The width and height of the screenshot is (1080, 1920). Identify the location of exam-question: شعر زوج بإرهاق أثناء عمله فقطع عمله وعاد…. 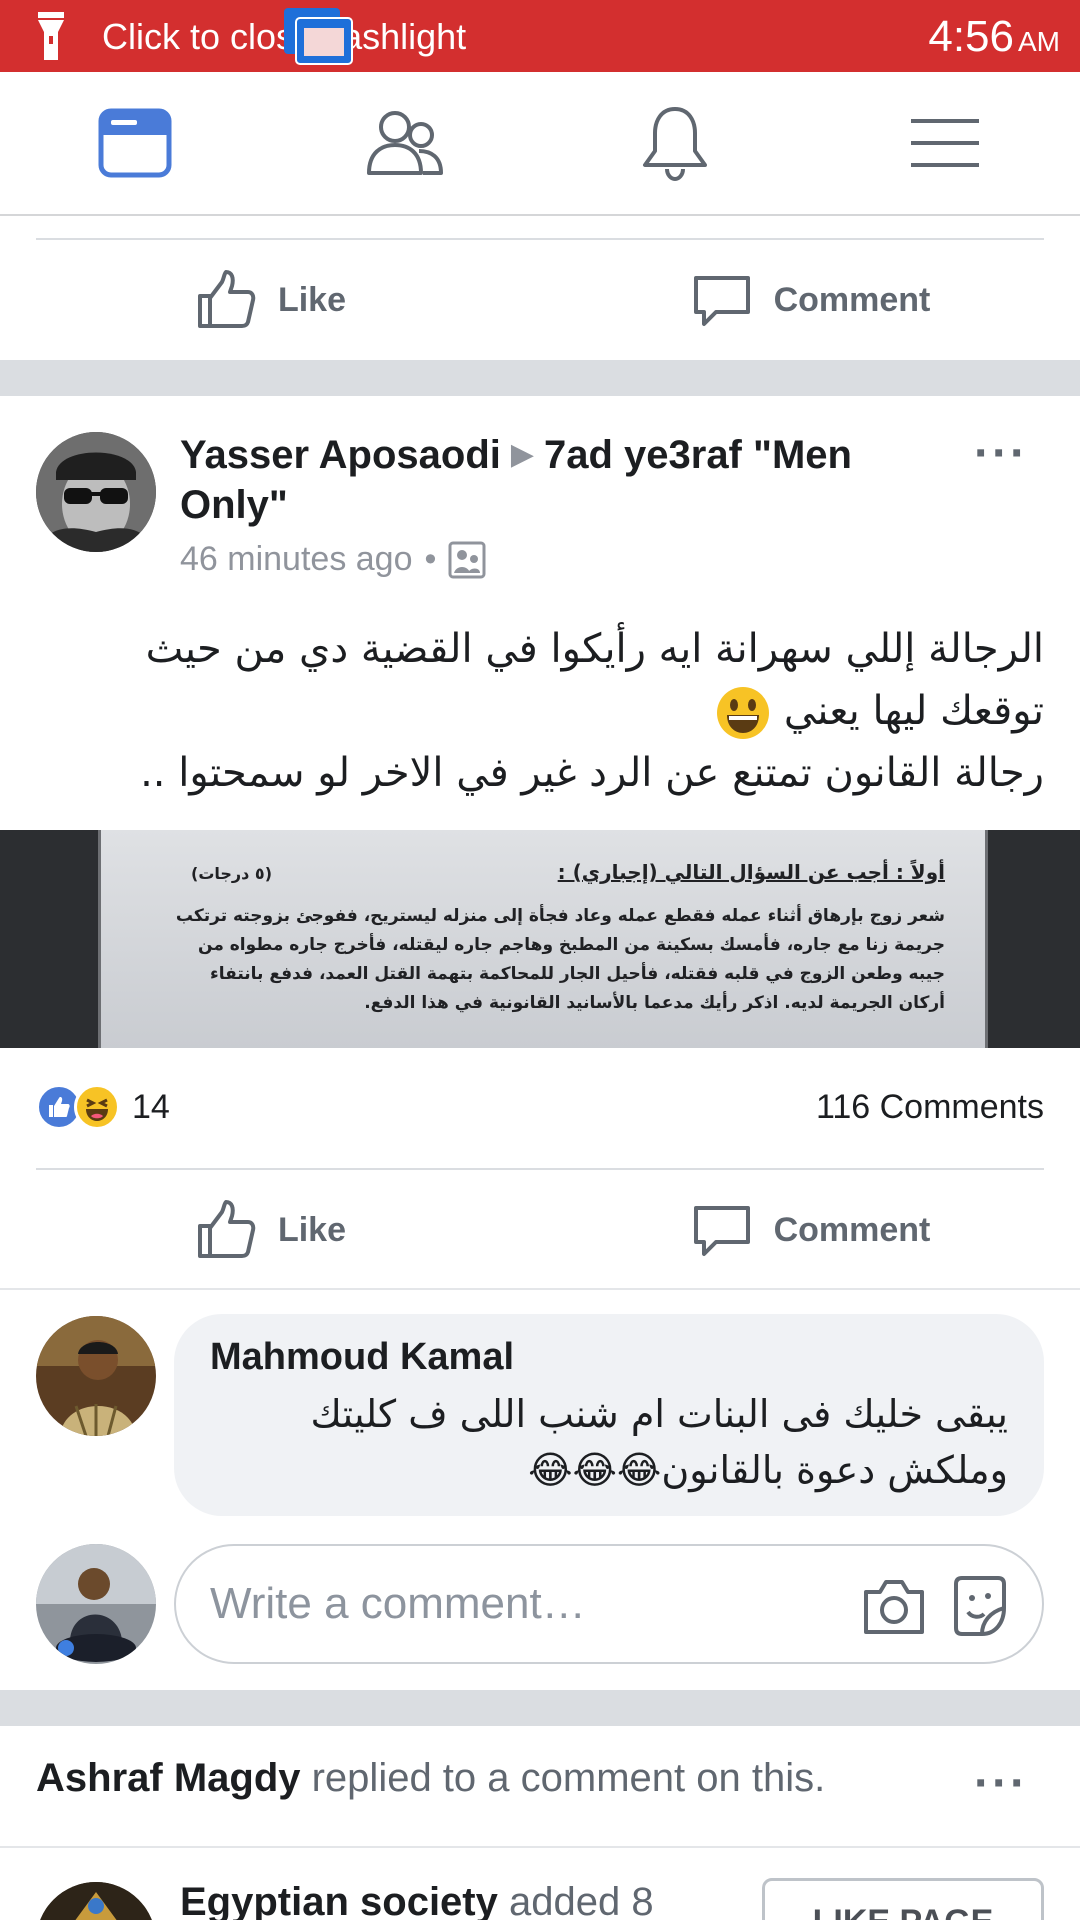
(553, 960).